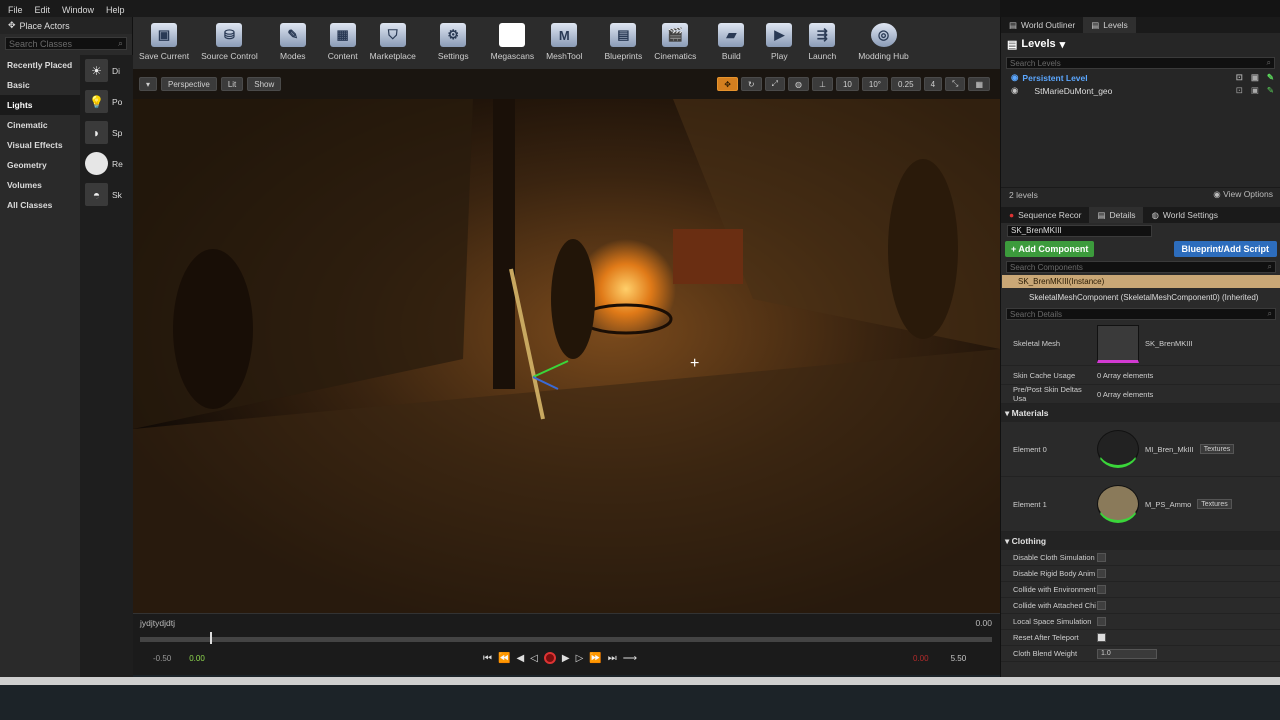 Image resolution: width=1280 pixels, height=720 pixels. I want to click on menu-file: File, so click(15, 10).